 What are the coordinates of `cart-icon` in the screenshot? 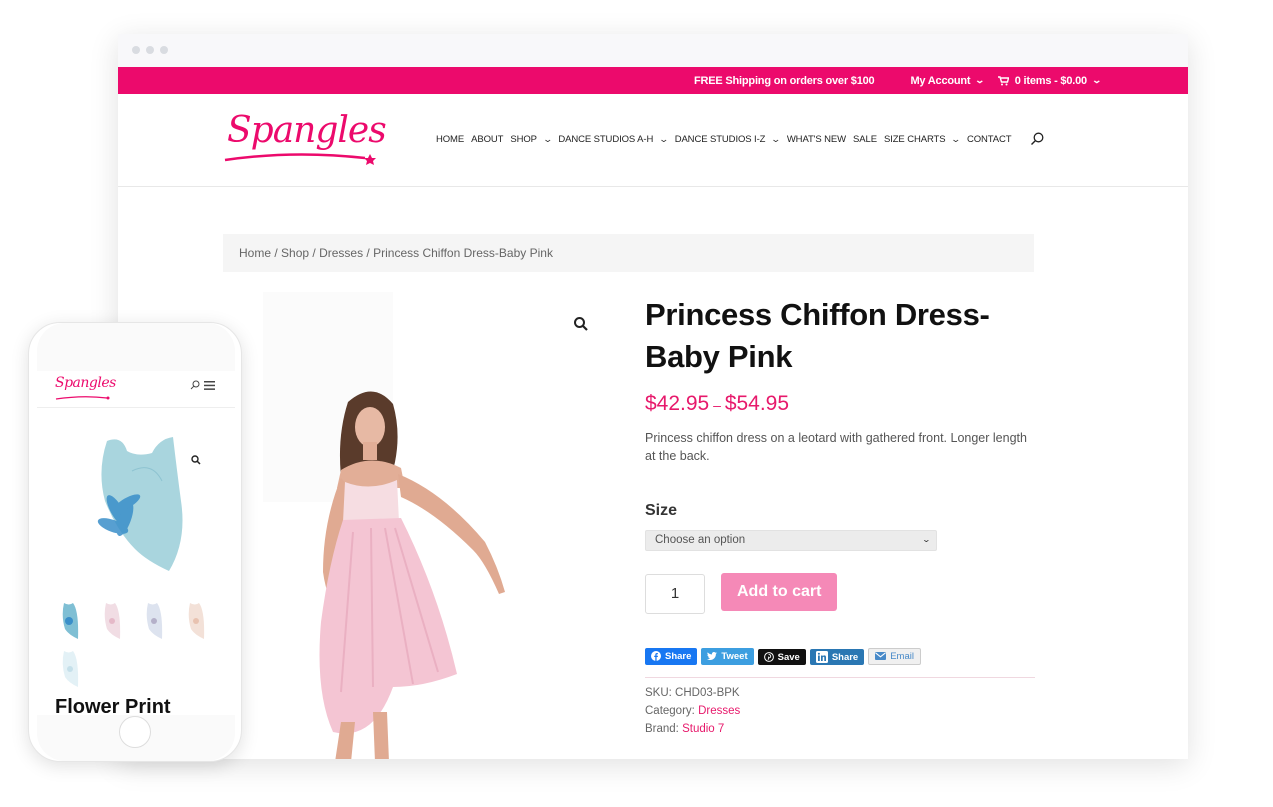 It's located at (1003, 80).